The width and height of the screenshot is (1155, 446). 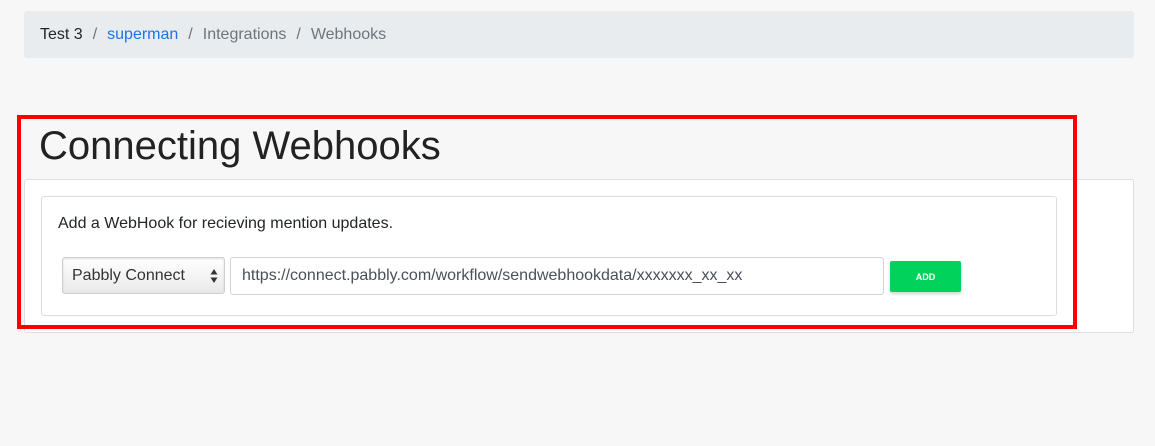 What do you see at coordinates (348, 34) in the screenshot?
I see `breadcrumb-item-webhooks: Webhooks` at bounding box center [348, 34].